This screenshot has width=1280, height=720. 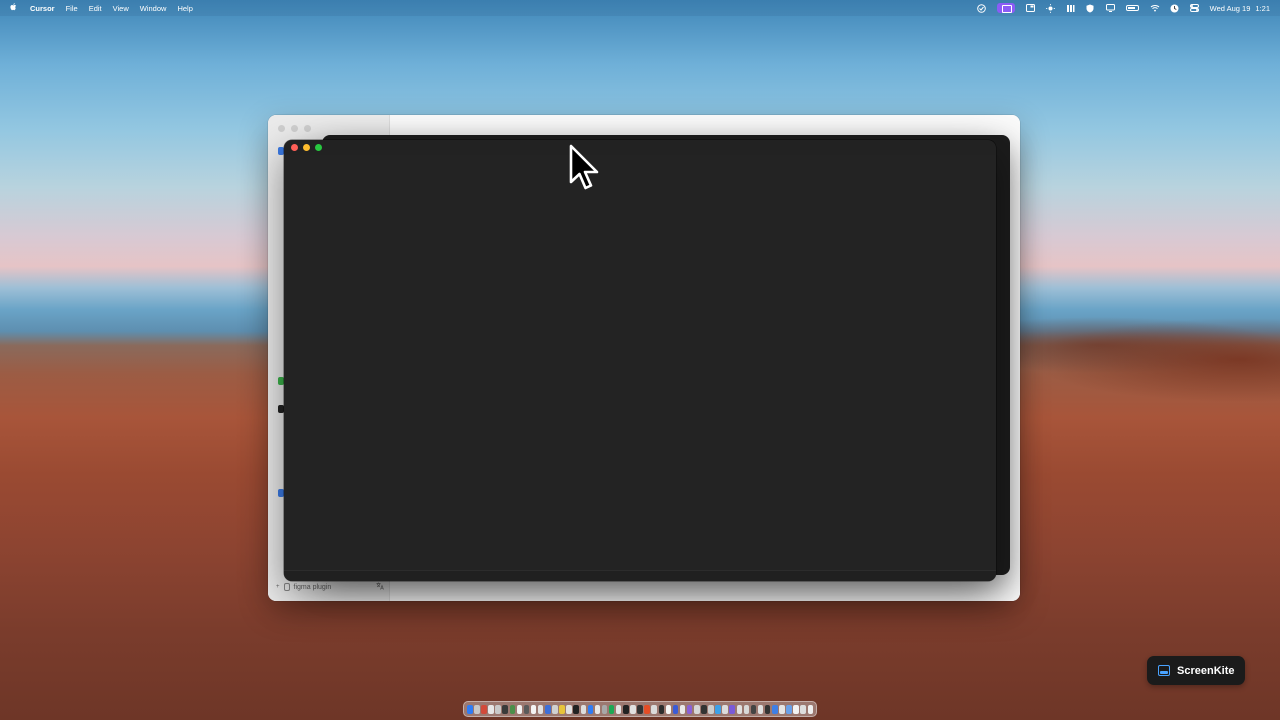 I want to click on vpn-icon, so click(x=981, y=8).